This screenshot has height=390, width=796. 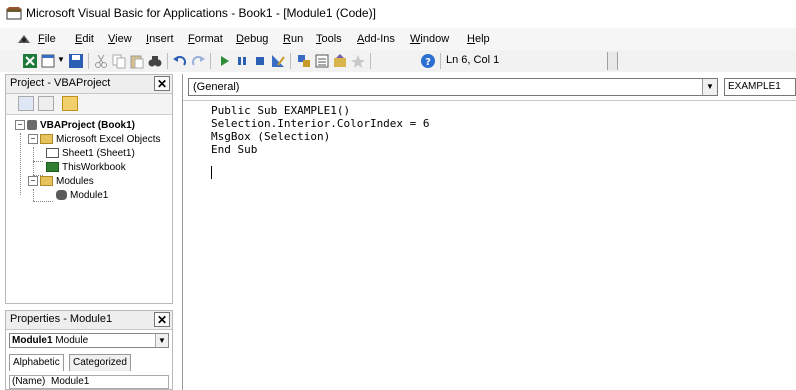 What do you see at coordinates (198, 61) in the screenshot?
I see `redo-icon` at bounding box center [198, 61].